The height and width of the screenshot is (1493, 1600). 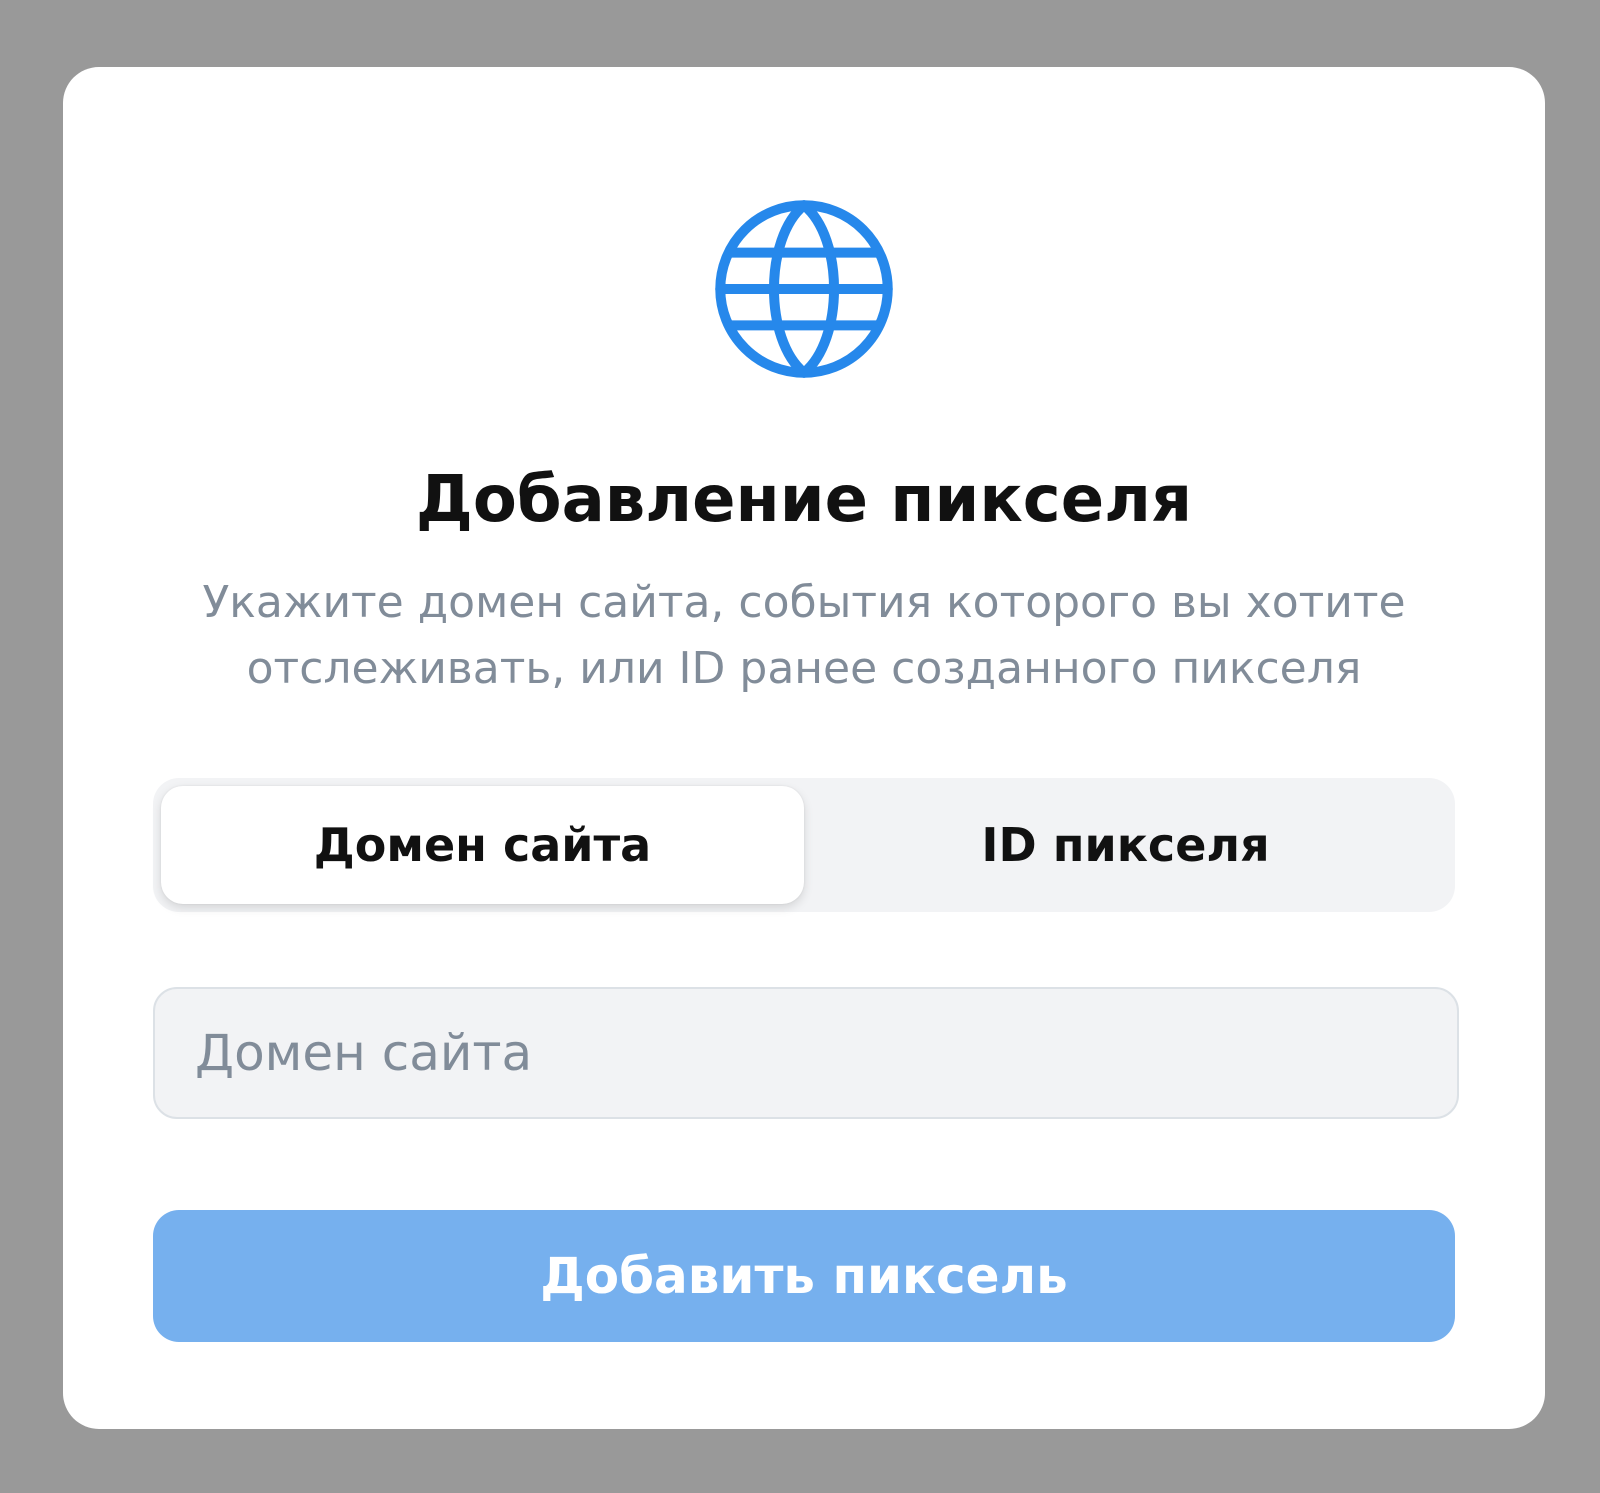 I want to click on mode-segmented-control: Домен сайта ID пикселя, so click(x=804, y=845).